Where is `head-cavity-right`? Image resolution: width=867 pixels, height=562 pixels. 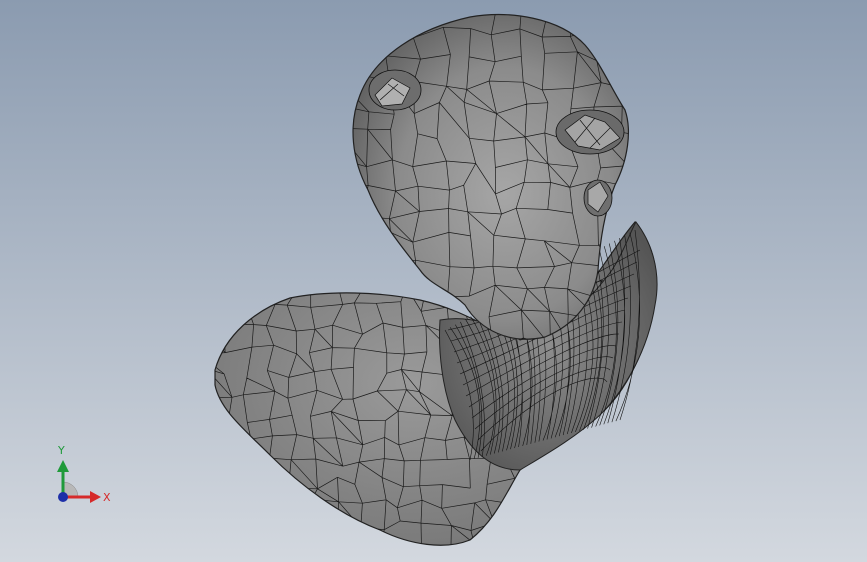
head-cavity-right is located at coordinates (590, 132).